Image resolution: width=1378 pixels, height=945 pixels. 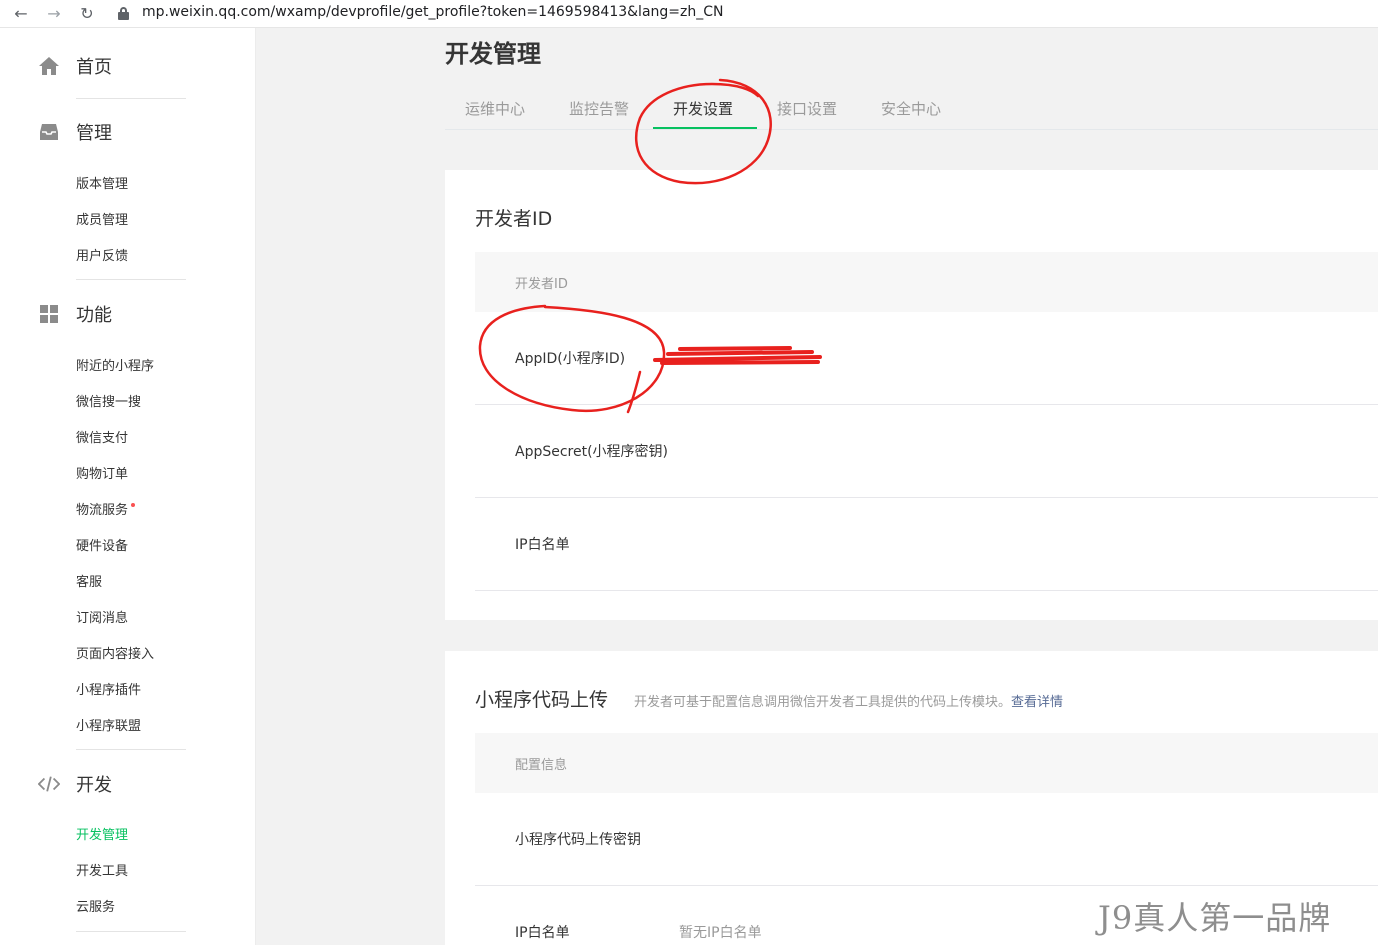 I want to click on sidebar-item-wechat-pay: 微信支付, so click(x=102, y=436).